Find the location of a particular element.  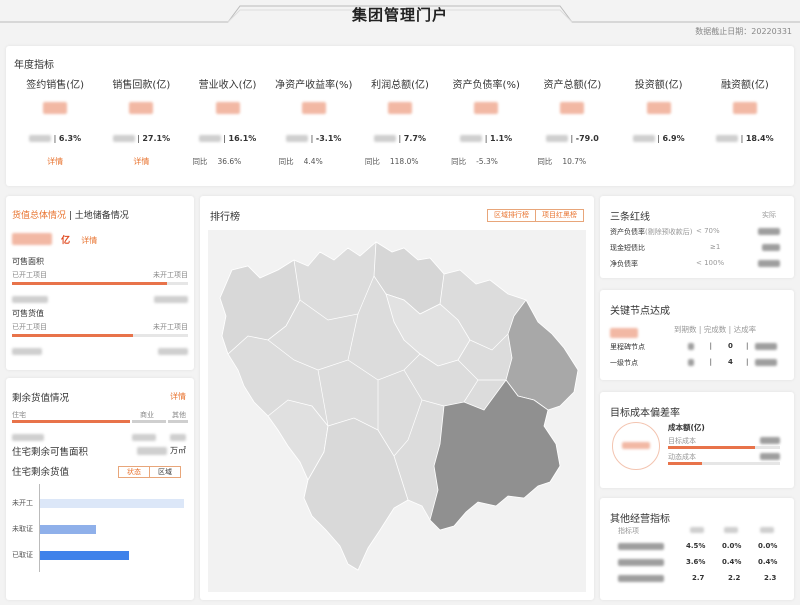

metric-rate: 6.9% is located at coordinates (673, 138).